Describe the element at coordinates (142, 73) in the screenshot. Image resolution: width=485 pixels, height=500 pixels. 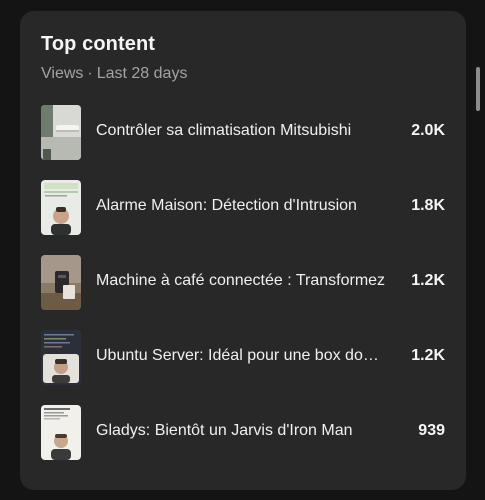
I see `period-label: Last 28 days` at that location.